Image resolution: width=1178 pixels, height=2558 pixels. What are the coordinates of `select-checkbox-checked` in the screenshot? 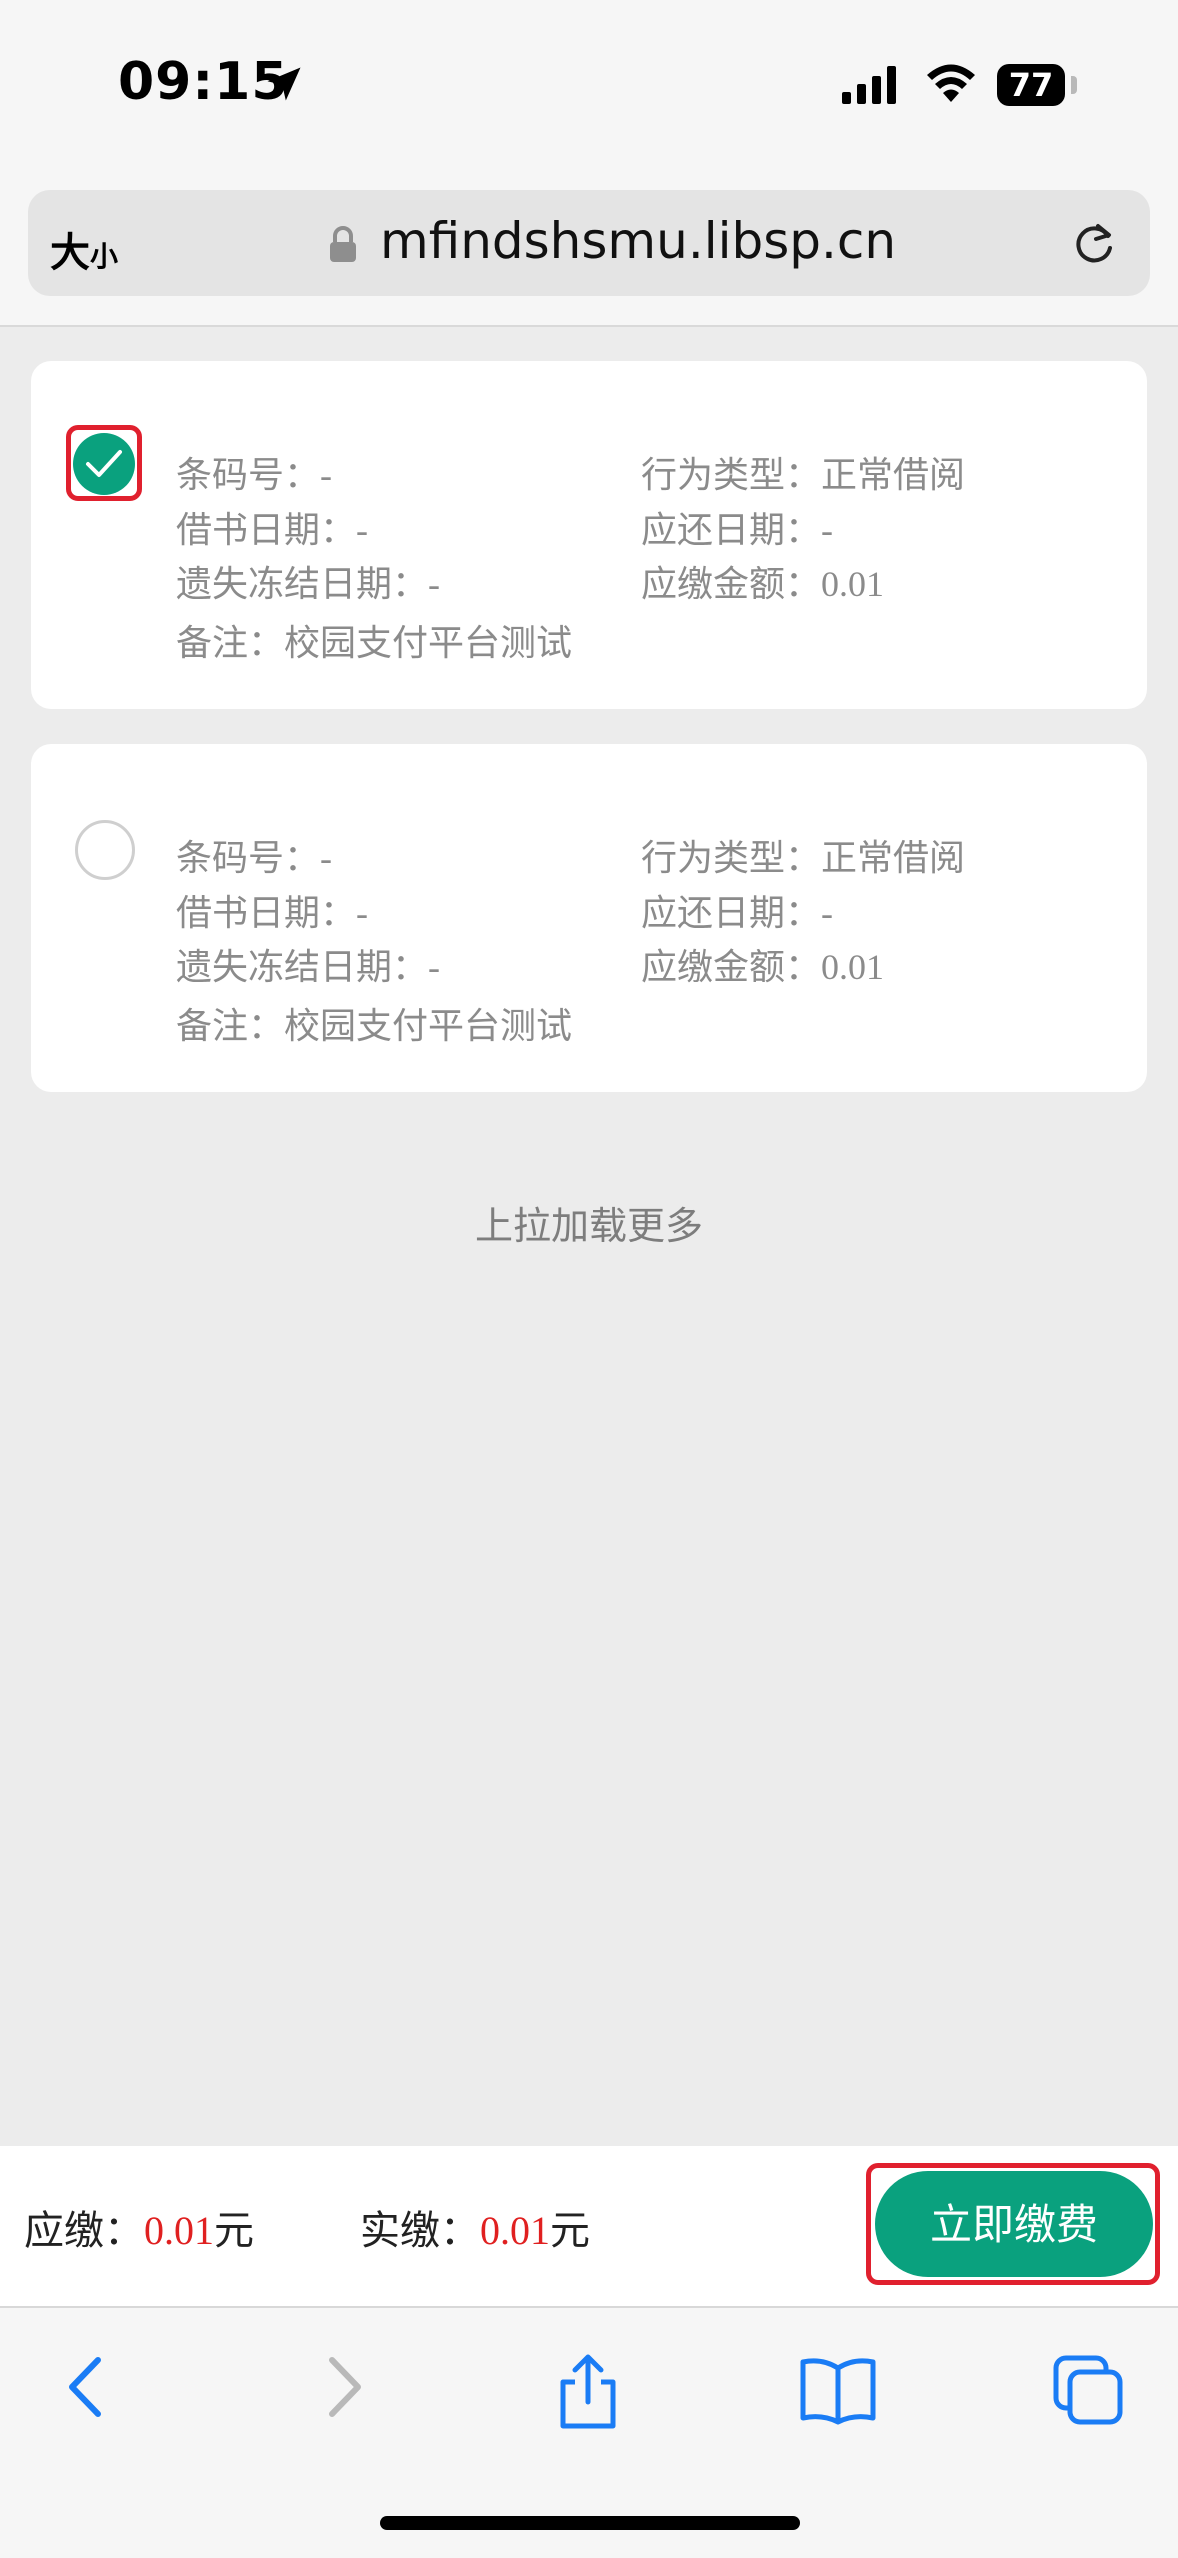 It's located at (104, 464).